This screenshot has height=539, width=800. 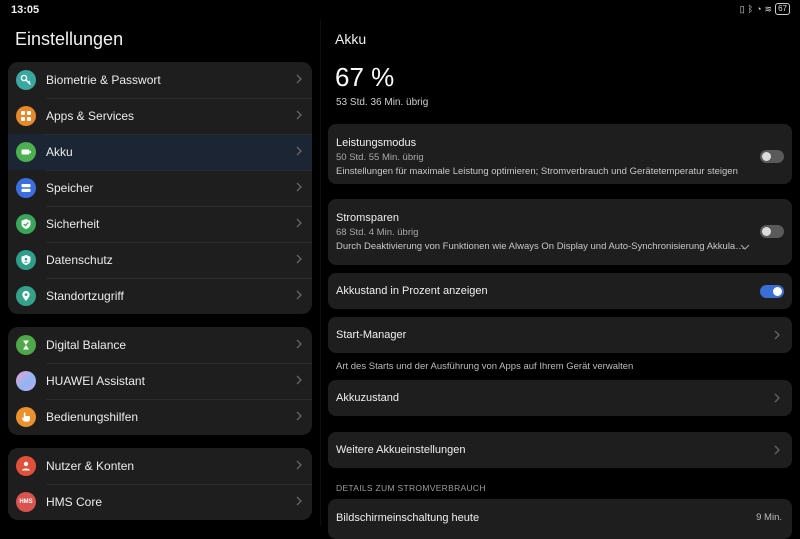 I want to click on screen-on-today-card: Bildschirmeinschaltung heute 9 Min., so click(x=560, y=519).